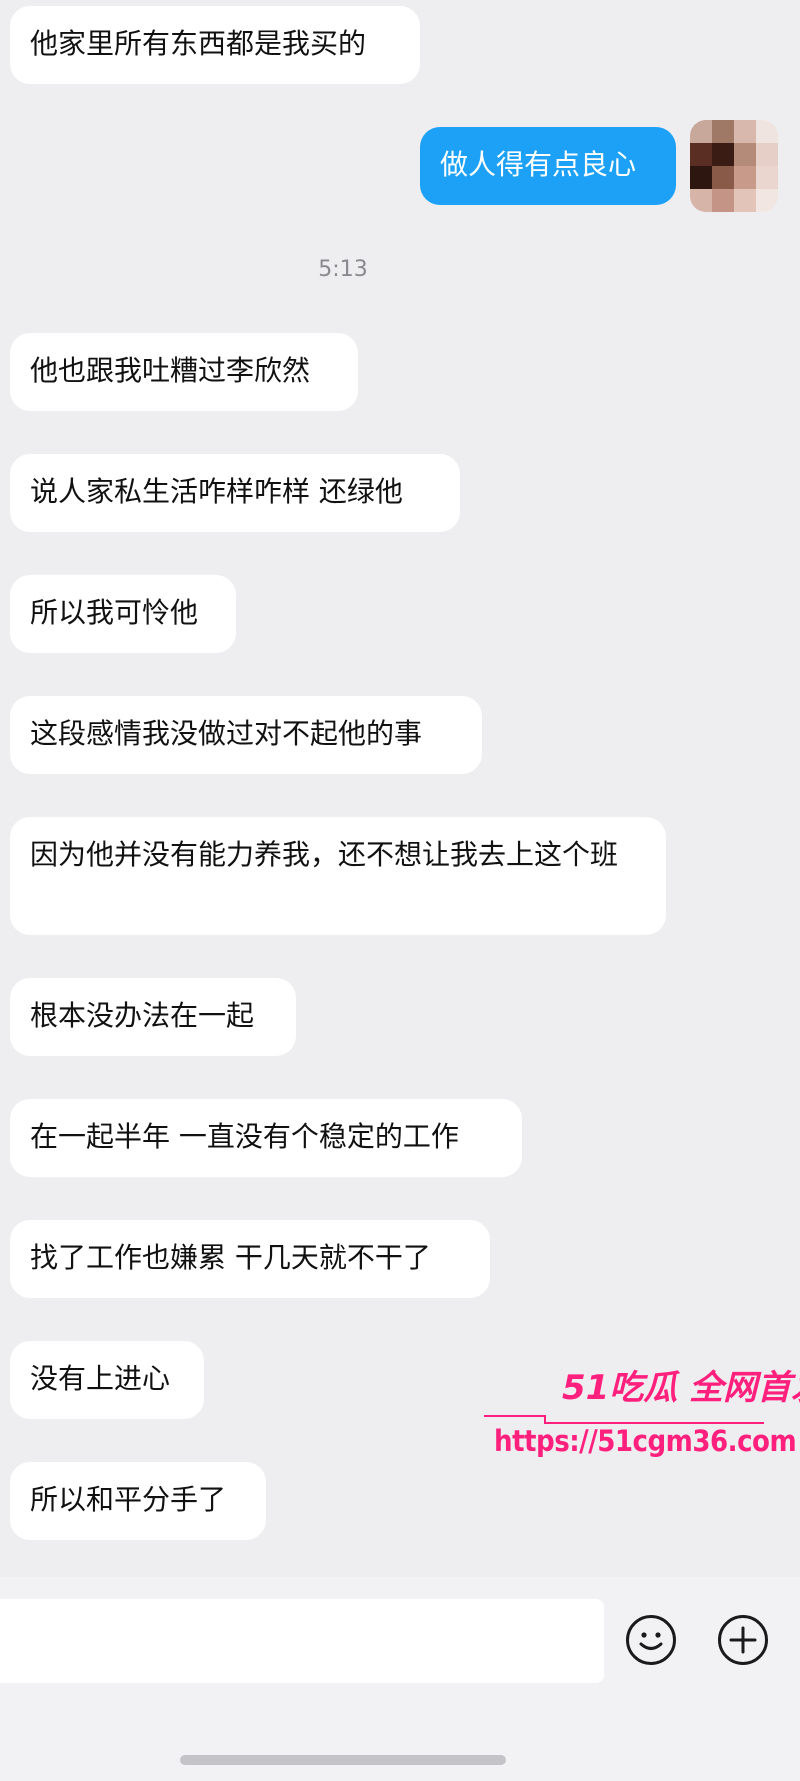  Describe the element at coordinates (642, 1418) in the screenshot. I see `watermark: 51吃瓜 全网首发 https://51cgm36.com` at that location.